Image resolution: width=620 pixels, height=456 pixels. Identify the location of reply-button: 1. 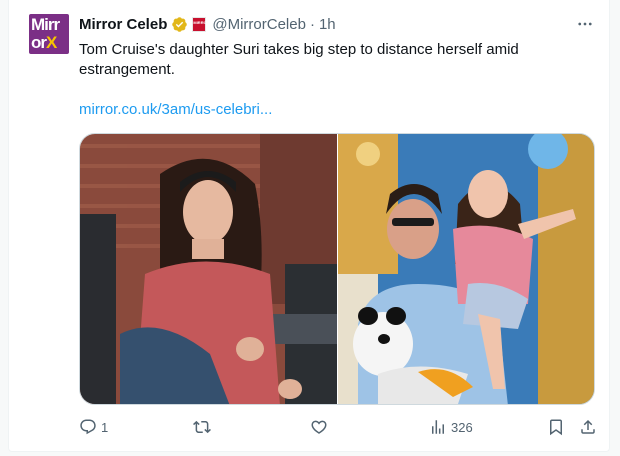
(93, 427).